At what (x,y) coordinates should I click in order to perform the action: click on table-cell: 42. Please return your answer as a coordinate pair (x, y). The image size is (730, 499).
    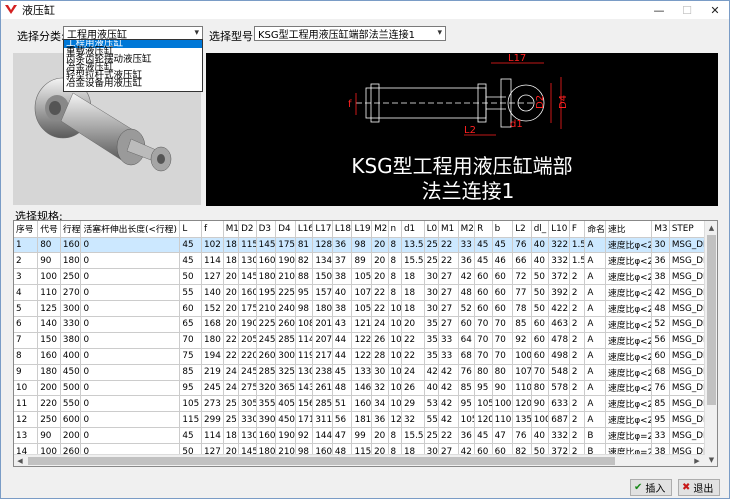
    Looking at the image, I should click on (448, 404).